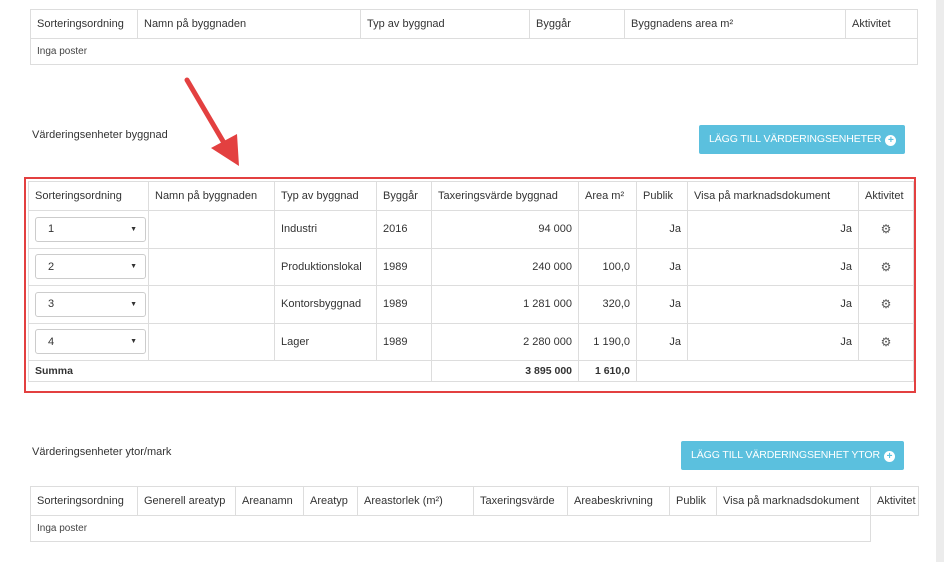 The width and height of the screenshot is (944, 562). I want to click on type-cell: Industri, so click(325, 229).